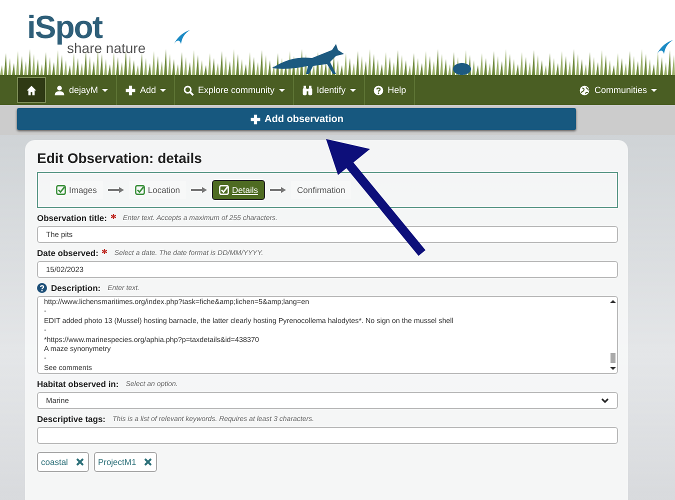  I want to click on tag-chip: ProjectM1, so click(126, 462).